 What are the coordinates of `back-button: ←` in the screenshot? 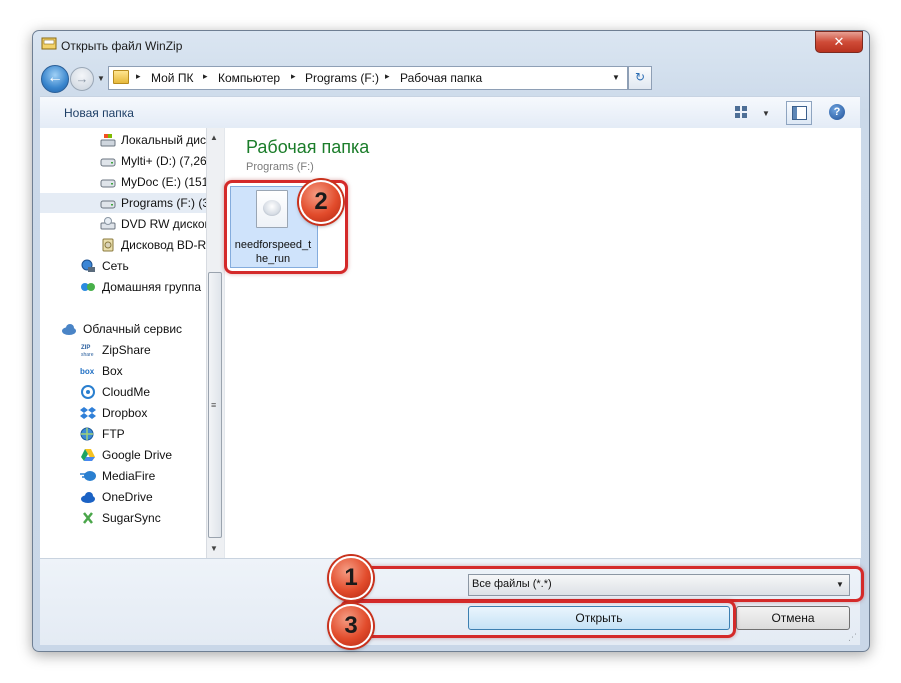 It's located at (55, 79).